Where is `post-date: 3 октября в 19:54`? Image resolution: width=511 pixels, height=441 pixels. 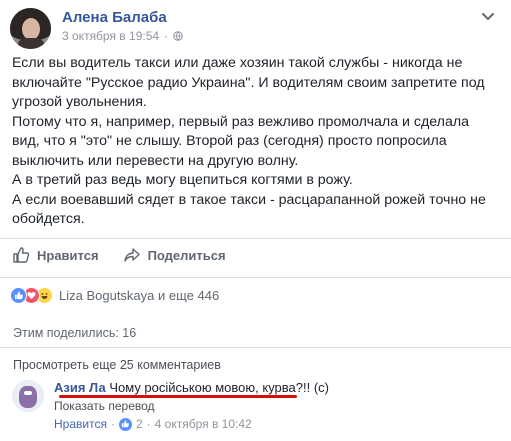 post-date: 3 октября в 19:54 is located at coordinates (110, 36).